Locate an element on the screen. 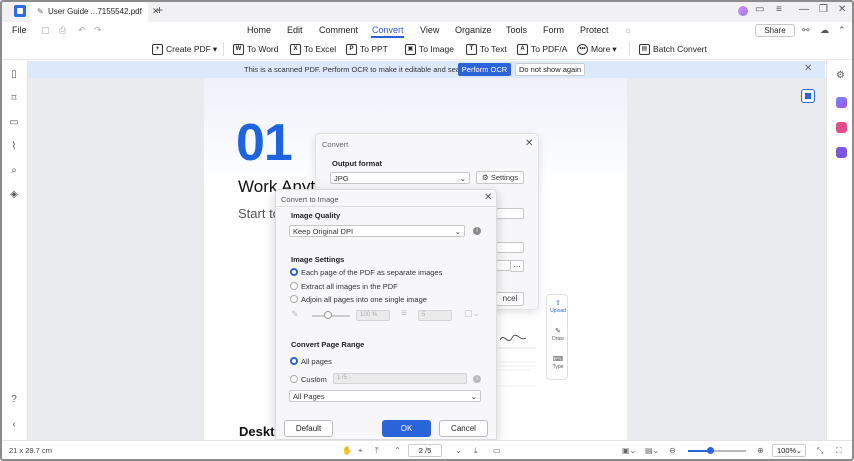  minimize-icon: — is located at coordinates (804, 9).